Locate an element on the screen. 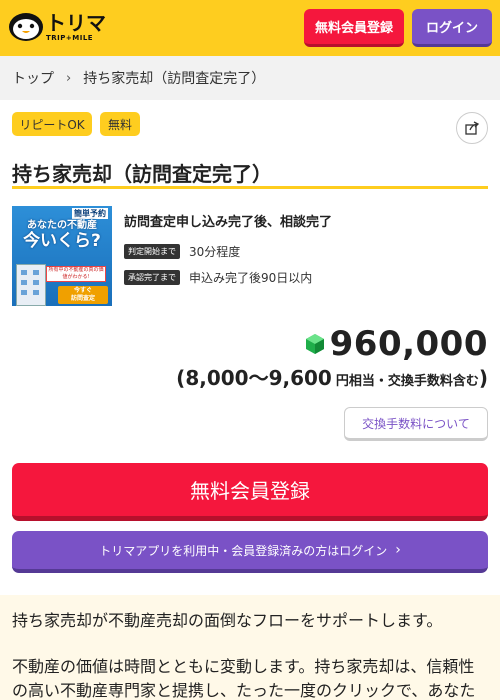 Image resolution: width=500 pixels, height=700 pixels. thumb-card-text: 所有中の不動産の真の価値がわかる! is located at coordinates (76, 274).